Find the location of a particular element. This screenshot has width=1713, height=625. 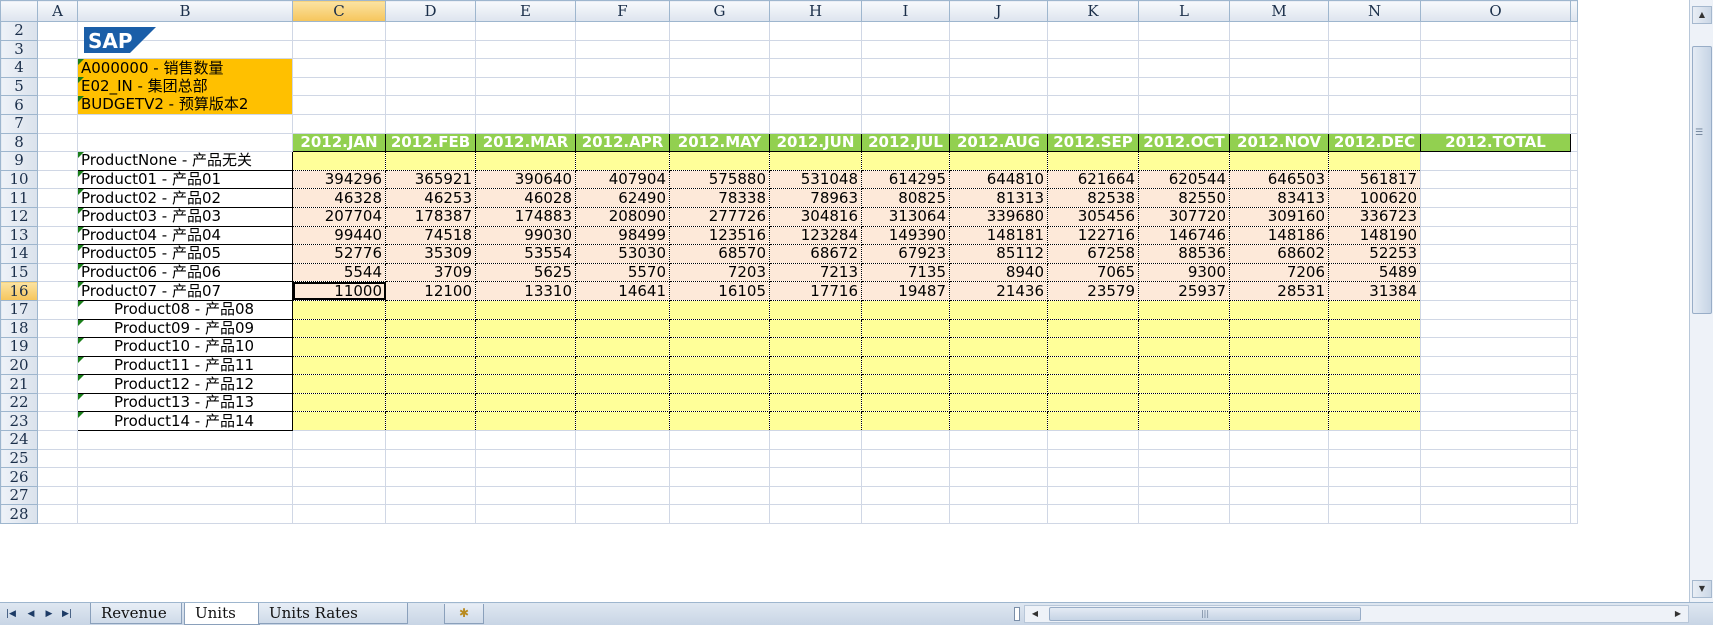

row-header: 14 is located at coordinates (19, 254).